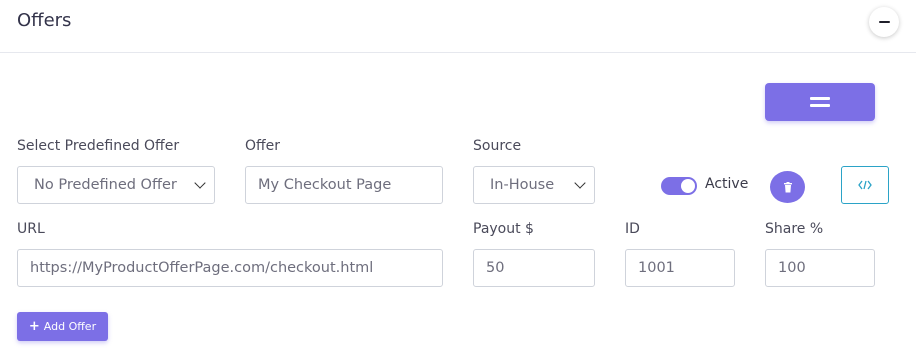  I want to click on offer-label: Offer, so click(263, 146).